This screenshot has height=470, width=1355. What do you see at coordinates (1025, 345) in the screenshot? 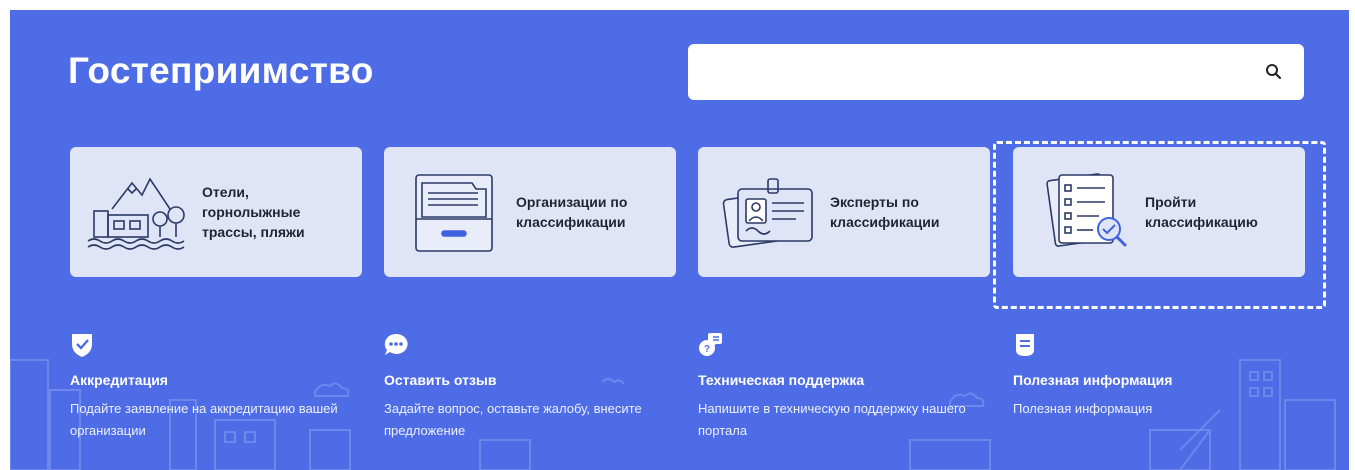
I see `document-icon` at bounding box center [1025, 345].